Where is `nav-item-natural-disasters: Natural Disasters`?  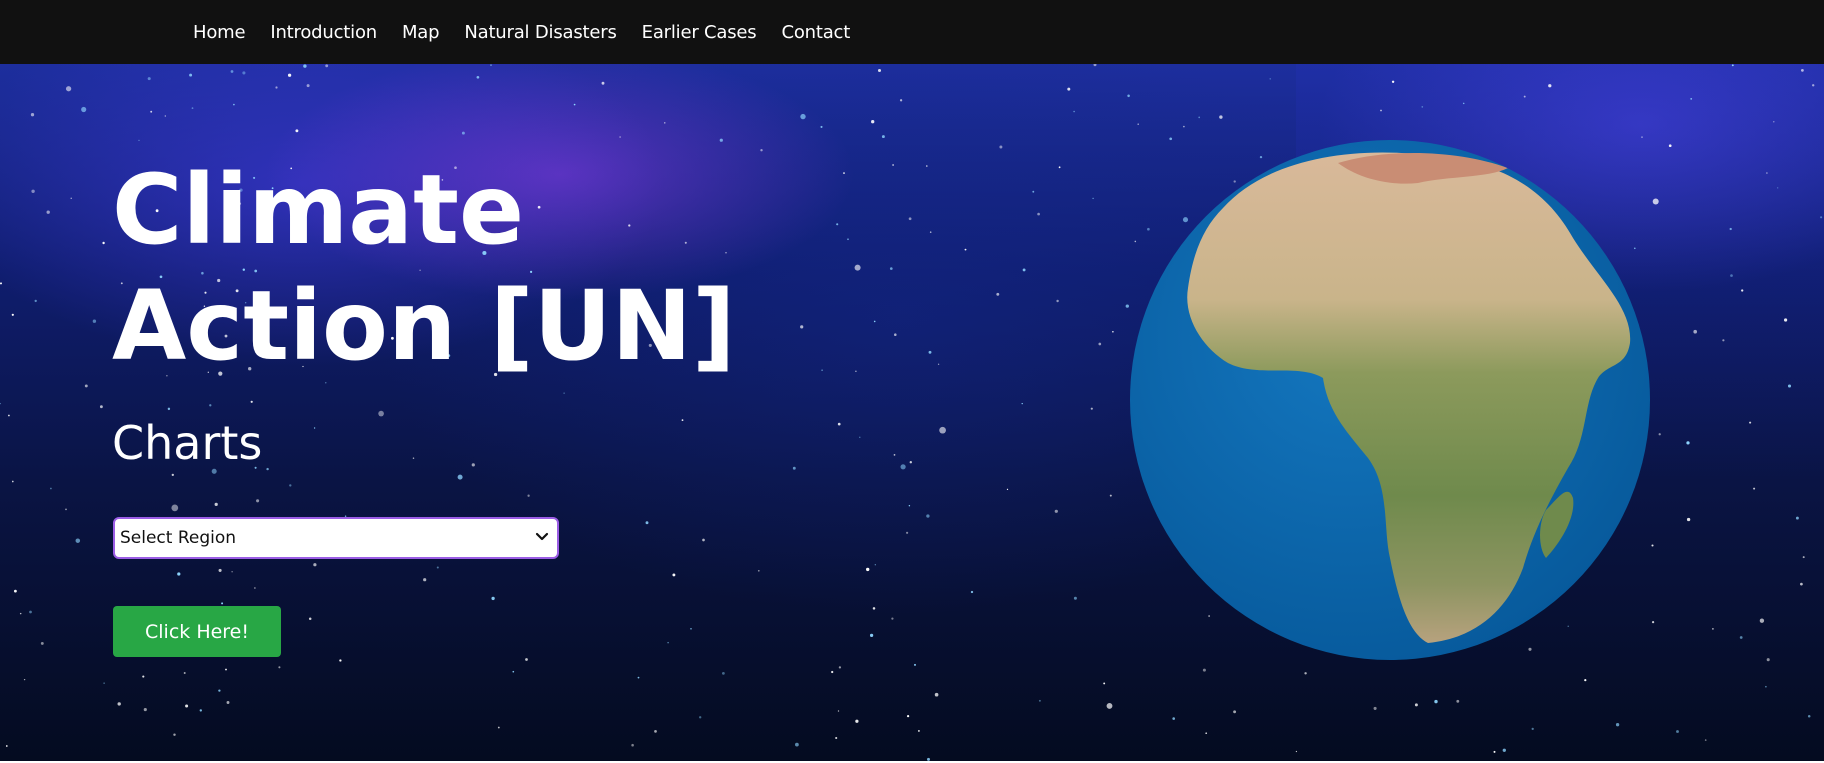 nav-item-natural-disasters: Natural Disasters is located at coordinates (540, 32).